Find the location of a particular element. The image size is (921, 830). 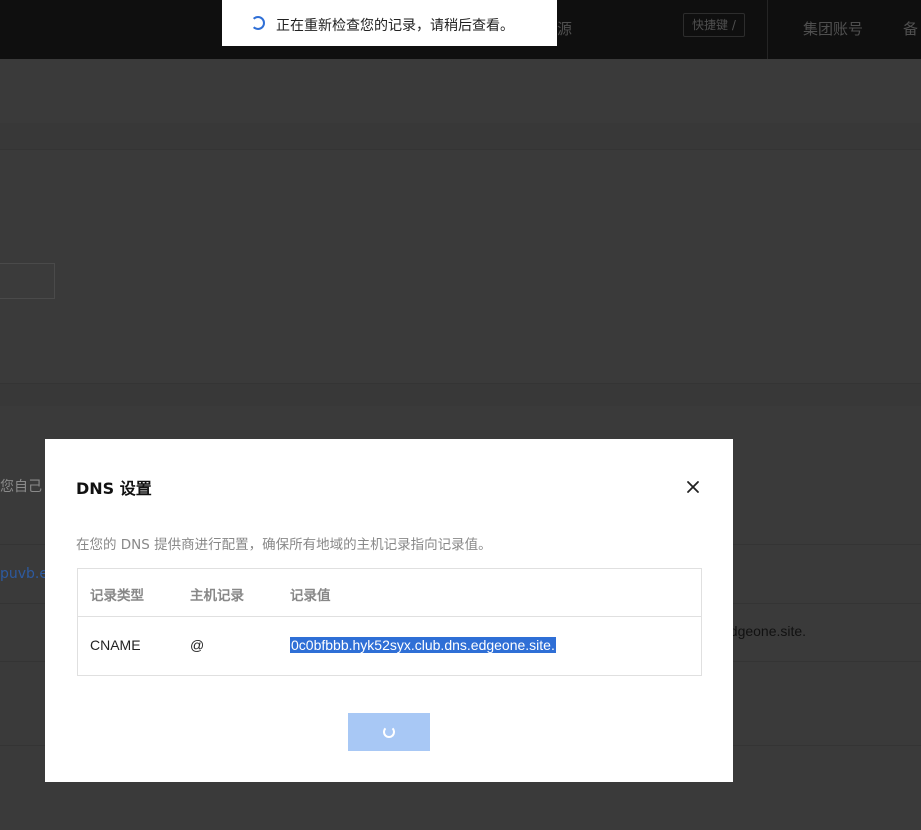

loading-toast: 正在重新检查您的记录，请稍后查看。 is located at coordinates (389, 23).